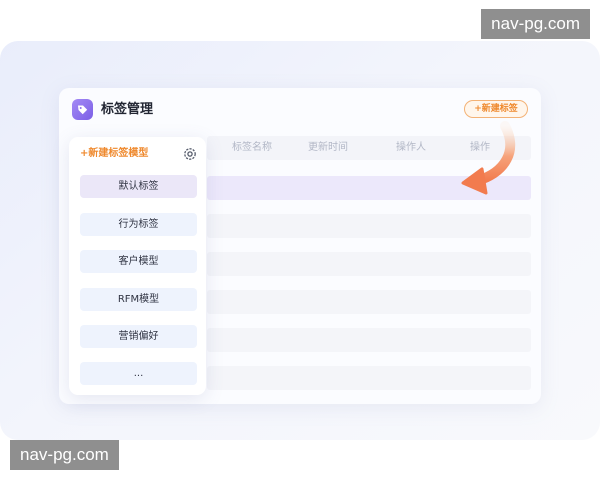 Image resolution: width=600 pixels, height=480 pixels. Describe the element at coordinates (127, 109) in the screenshot. I see `page-title: 标签管理` at that location.